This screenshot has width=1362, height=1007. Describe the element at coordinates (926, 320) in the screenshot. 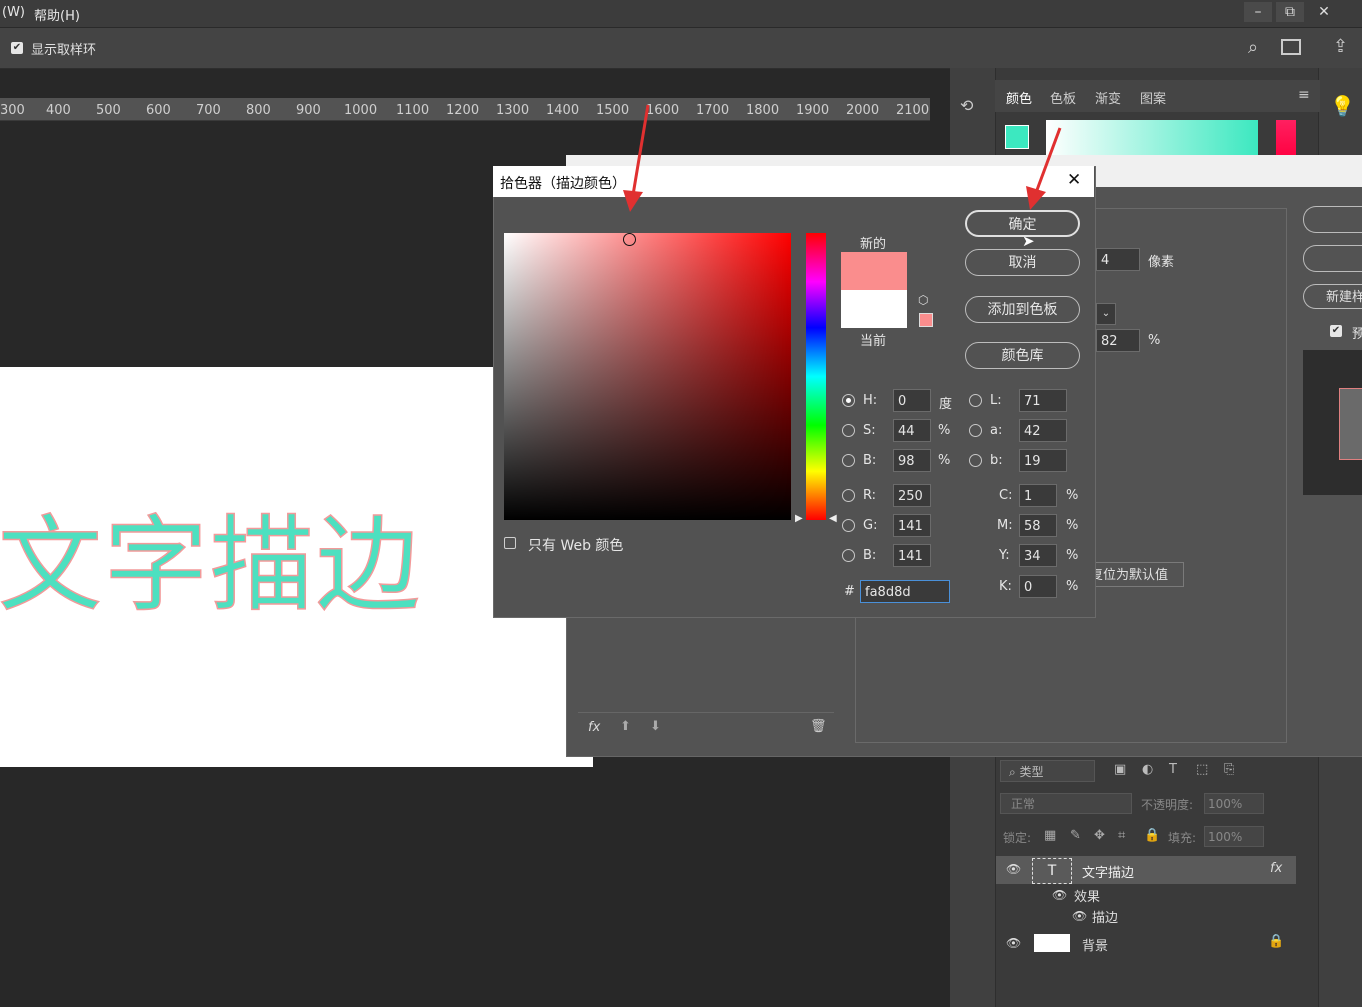

I see `web-safe-swatch` at that location.